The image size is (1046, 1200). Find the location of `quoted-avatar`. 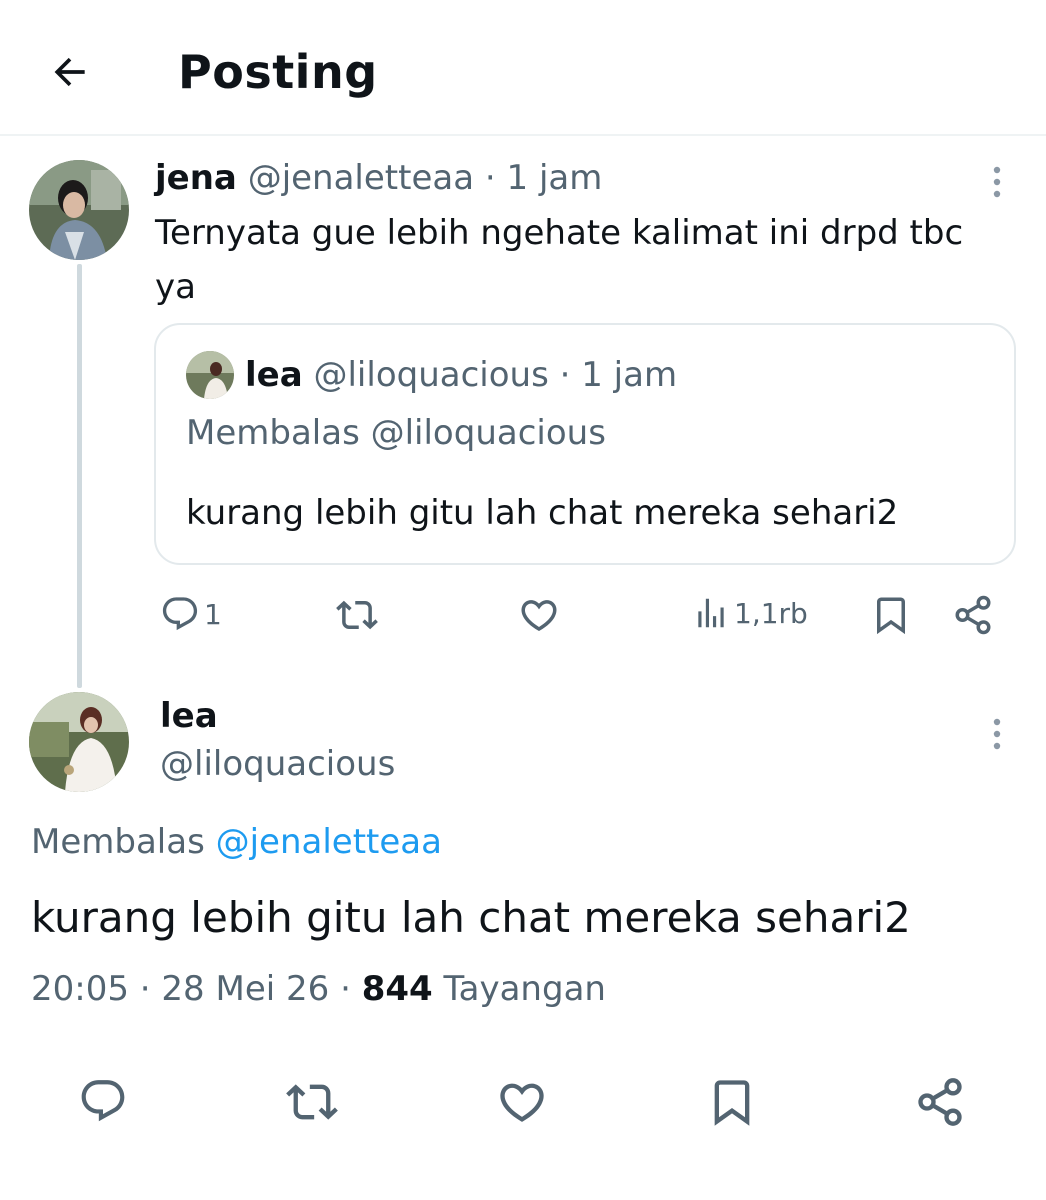

quoted-avatar is located at coordinates (210, 375).